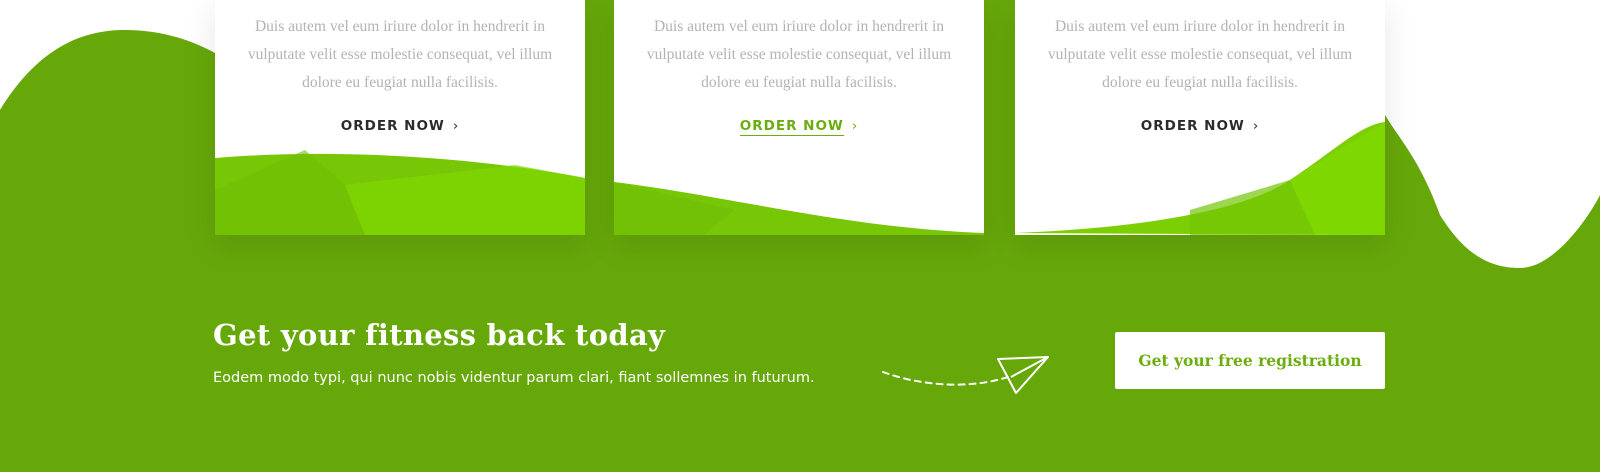  What do you see at coordinates (965, 375) in the screenshot?
I see `paper-plane-icon` at bounding box center [965, 375].